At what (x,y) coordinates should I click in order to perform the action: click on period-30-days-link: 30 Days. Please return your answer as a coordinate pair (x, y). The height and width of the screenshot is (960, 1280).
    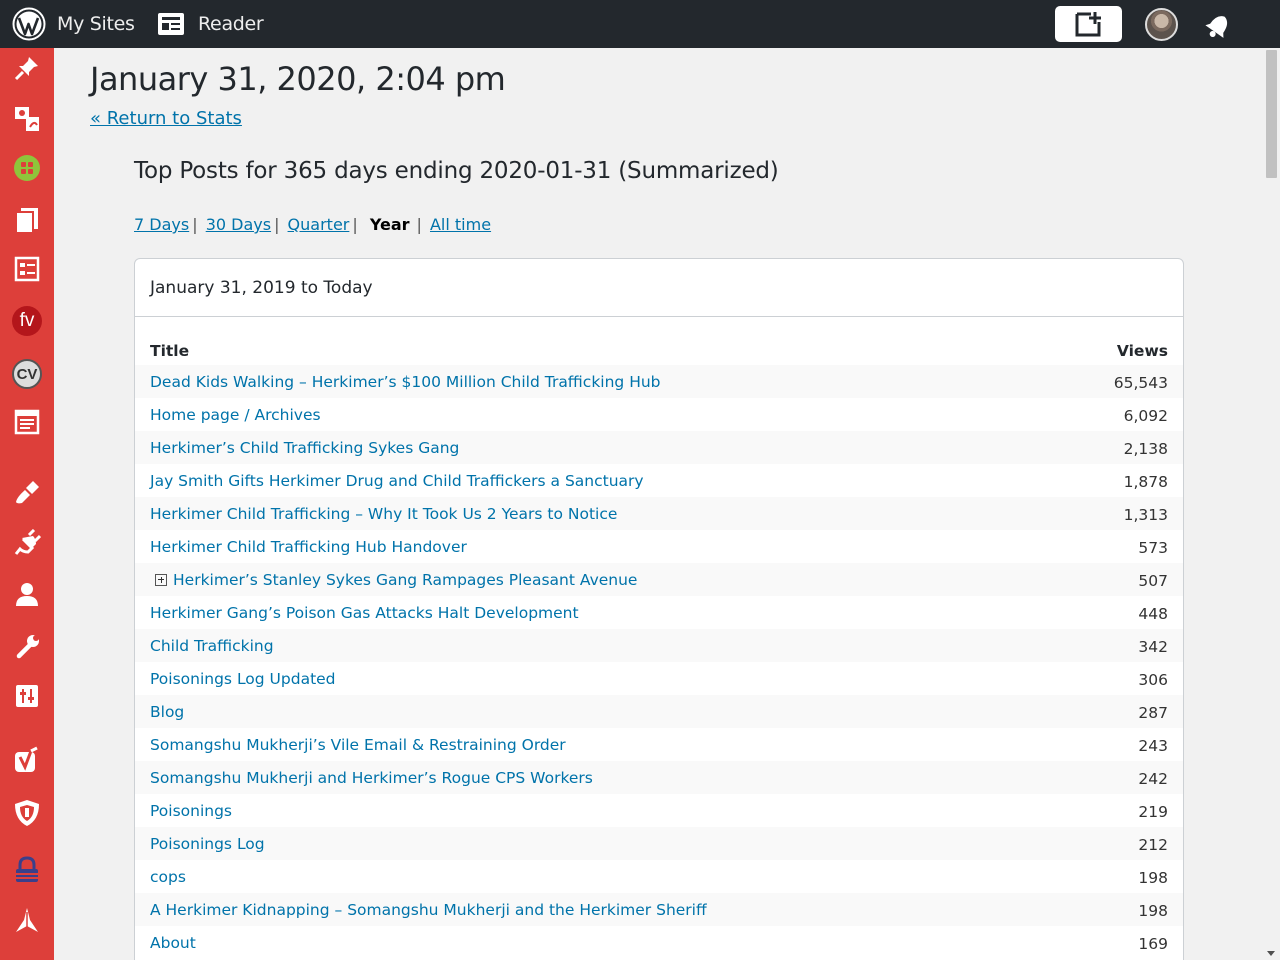
    Looking at the image, I should click on (238, 224).